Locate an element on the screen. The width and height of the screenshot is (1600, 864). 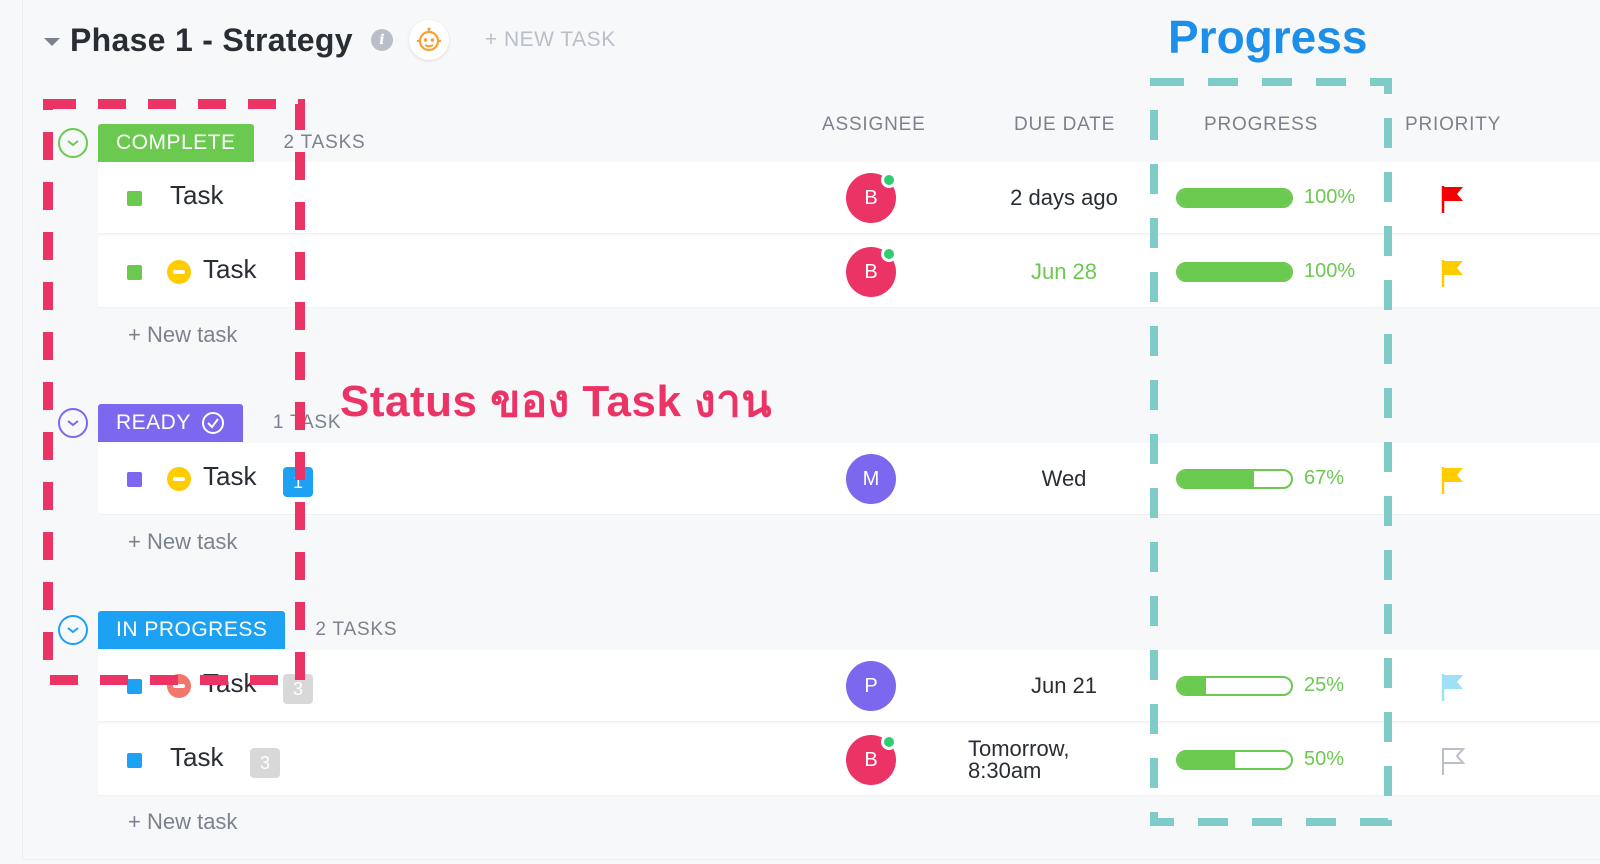
status-highlight-box is located at coordinates (174, 392).